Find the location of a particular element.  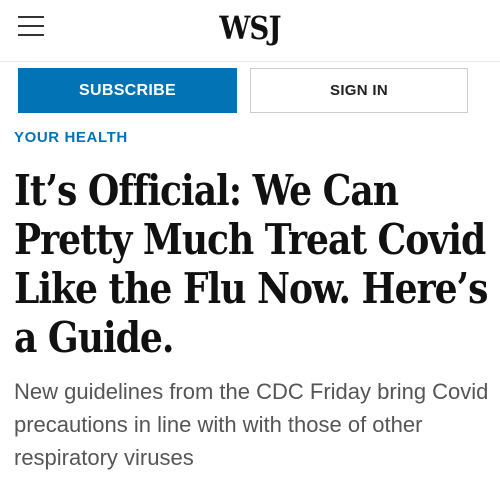

auth-buttons: SUBSCRIBE SIGN IN is located at coordinates (243, 90).